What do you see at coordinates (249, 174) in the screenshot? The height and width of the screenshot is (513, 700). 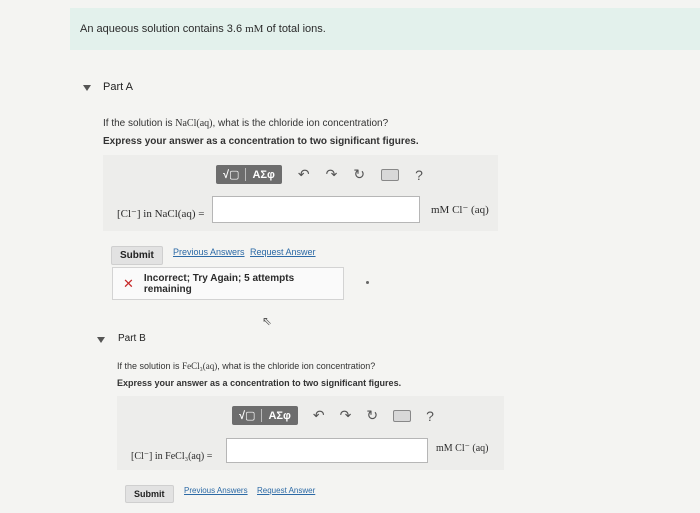 I see `part-a-templates-button: √▢ ΑΣφ` at bounding box center [249, 174].